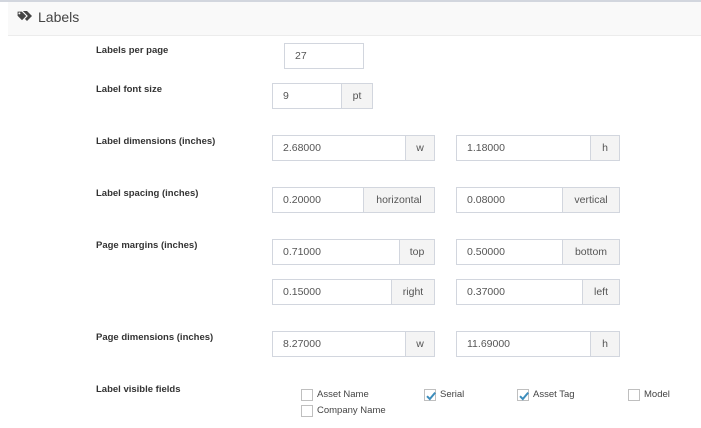 Image resolution: width=701 pixels, height=428 pixels. I want to click on margin-bottom-value: 0.50000, so click(486, 252).